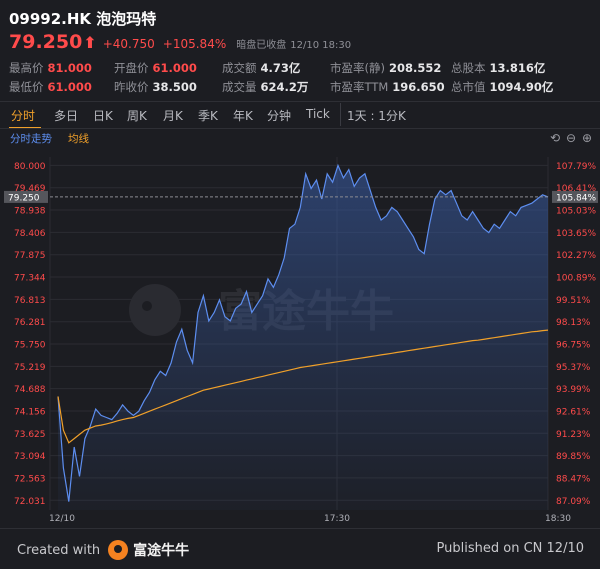  Describe the element at coordinates (30, 256) in the screenshot. I see `y-tick-left: 77.875` at that location.